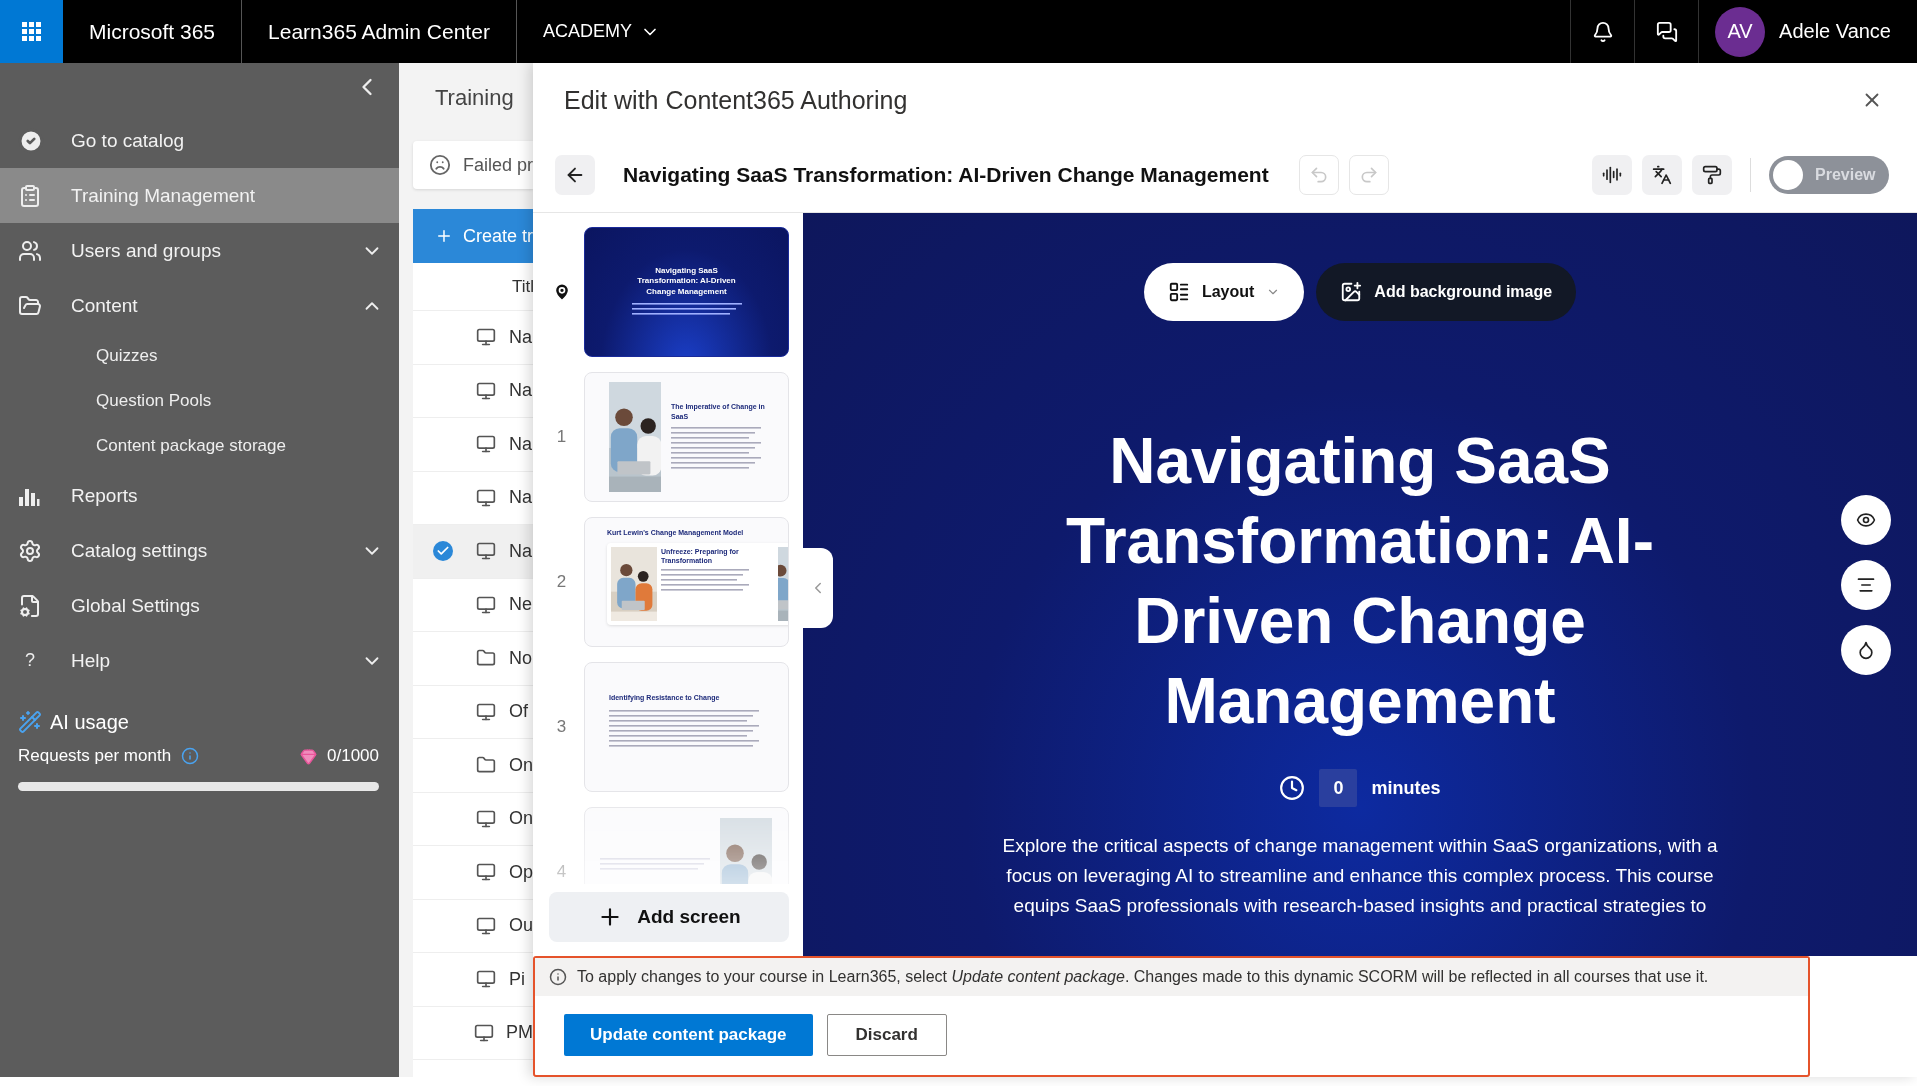 Image resolution: width=1917 pixels, height=1086 pixels. What do you see at coordinates (520, 926) in the screenshot?
I see `row-title: Ou` at bounding box center [520, 926].